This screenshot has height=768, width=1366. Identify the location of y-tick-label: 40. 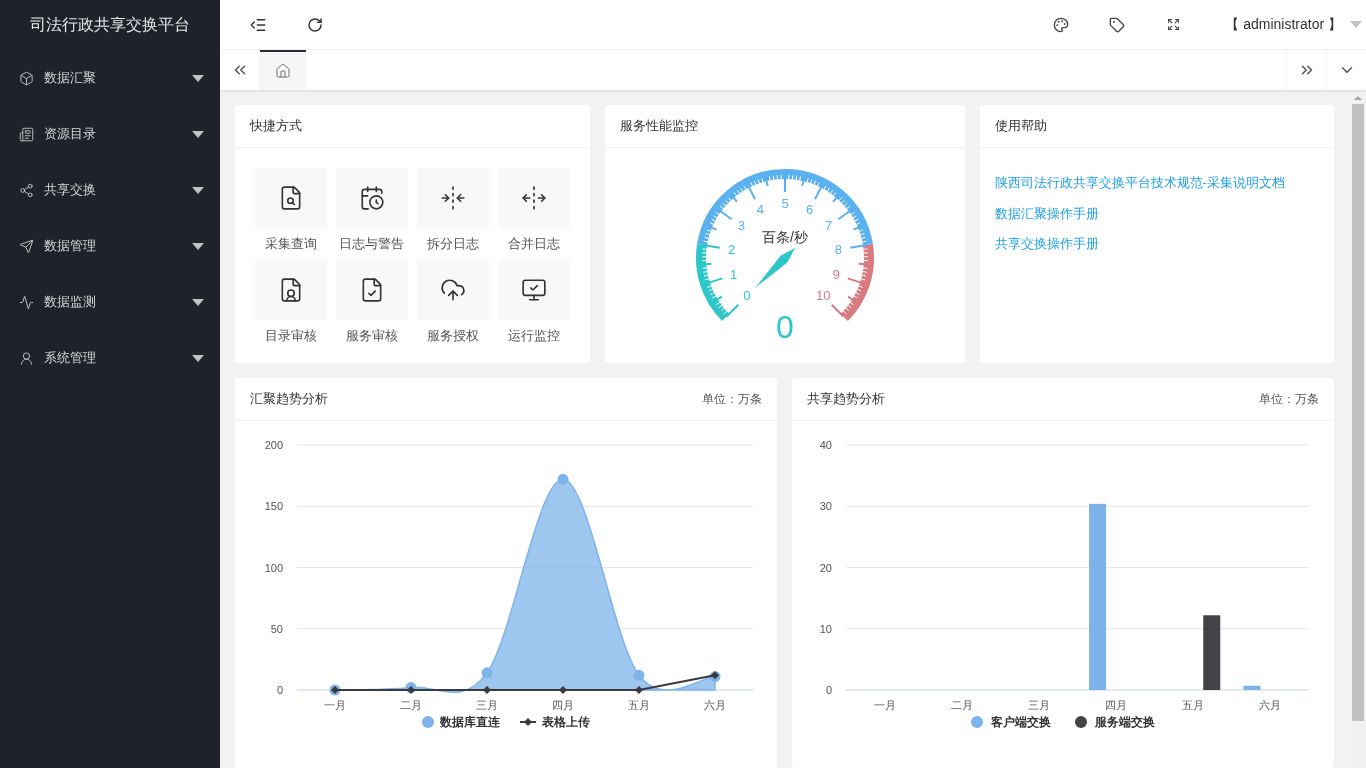
(825, 445).